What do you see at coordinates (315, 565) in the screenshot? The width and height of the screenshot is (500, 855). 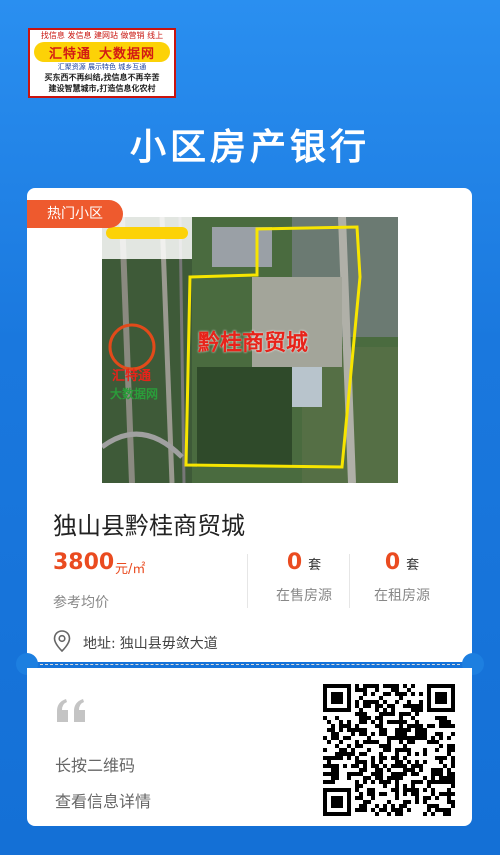 I see `for-sale-unit: 套` at bounding box center [315, 565].